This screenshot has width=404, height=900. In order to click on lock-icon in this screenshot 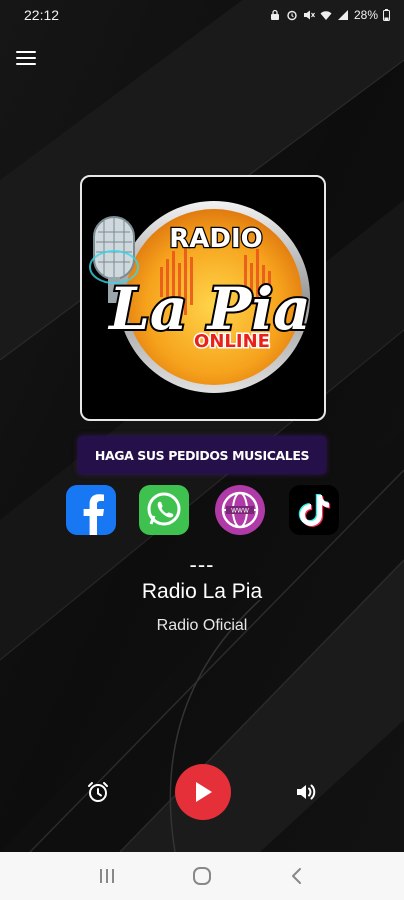, I will do `click(274, 14)`.